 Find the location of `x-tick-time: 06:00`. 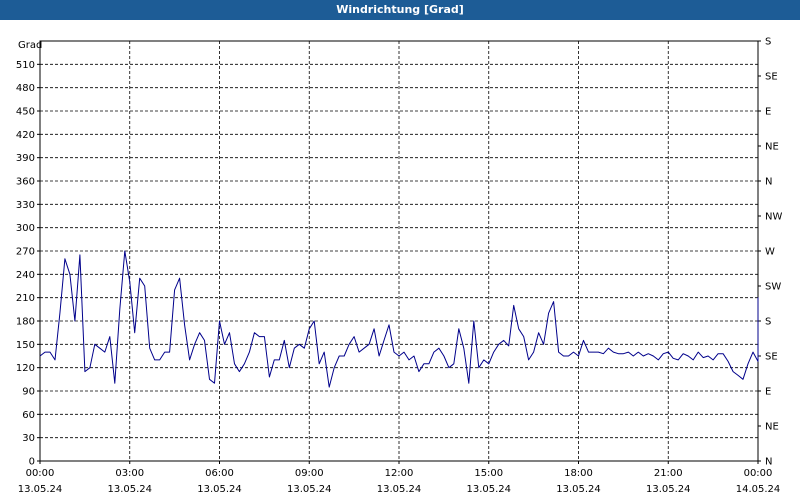

x-tick-time: 06:00 is located at coordinates (219, 473).